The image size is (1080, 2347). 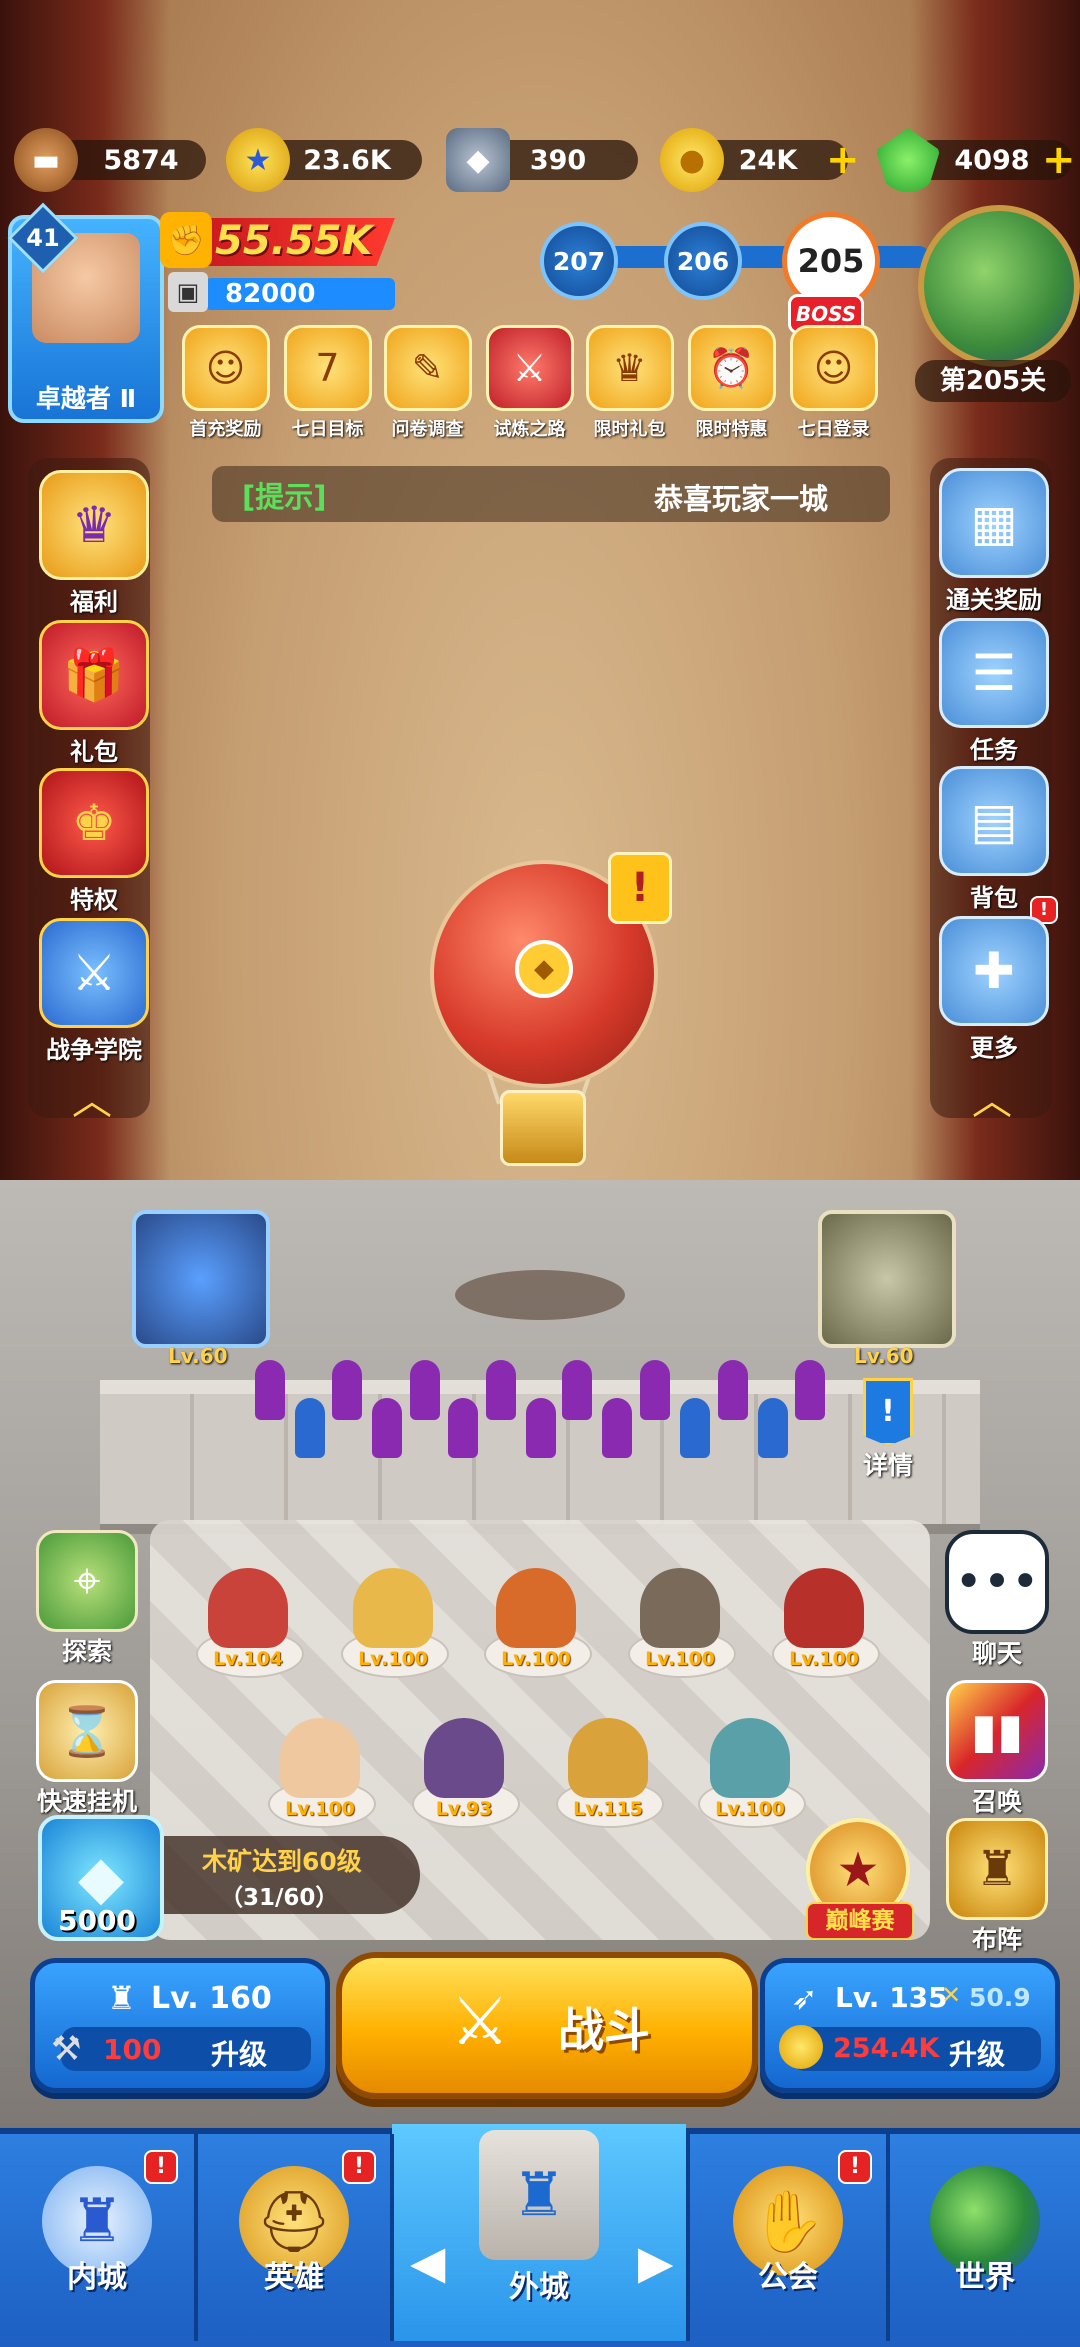 I want to click on event-limited-gift: ♛ 限时礼包, so click(x=629, y=383).